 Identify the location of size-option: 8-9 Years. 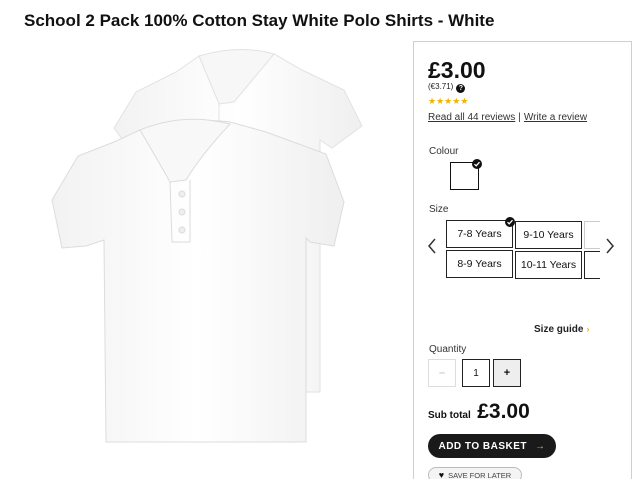
(479, 264).